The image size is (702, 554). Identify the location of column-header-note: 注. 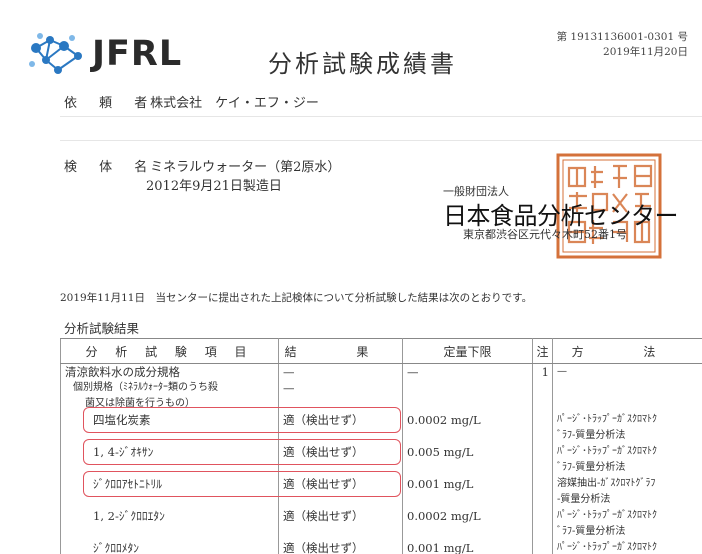
(542, 351).